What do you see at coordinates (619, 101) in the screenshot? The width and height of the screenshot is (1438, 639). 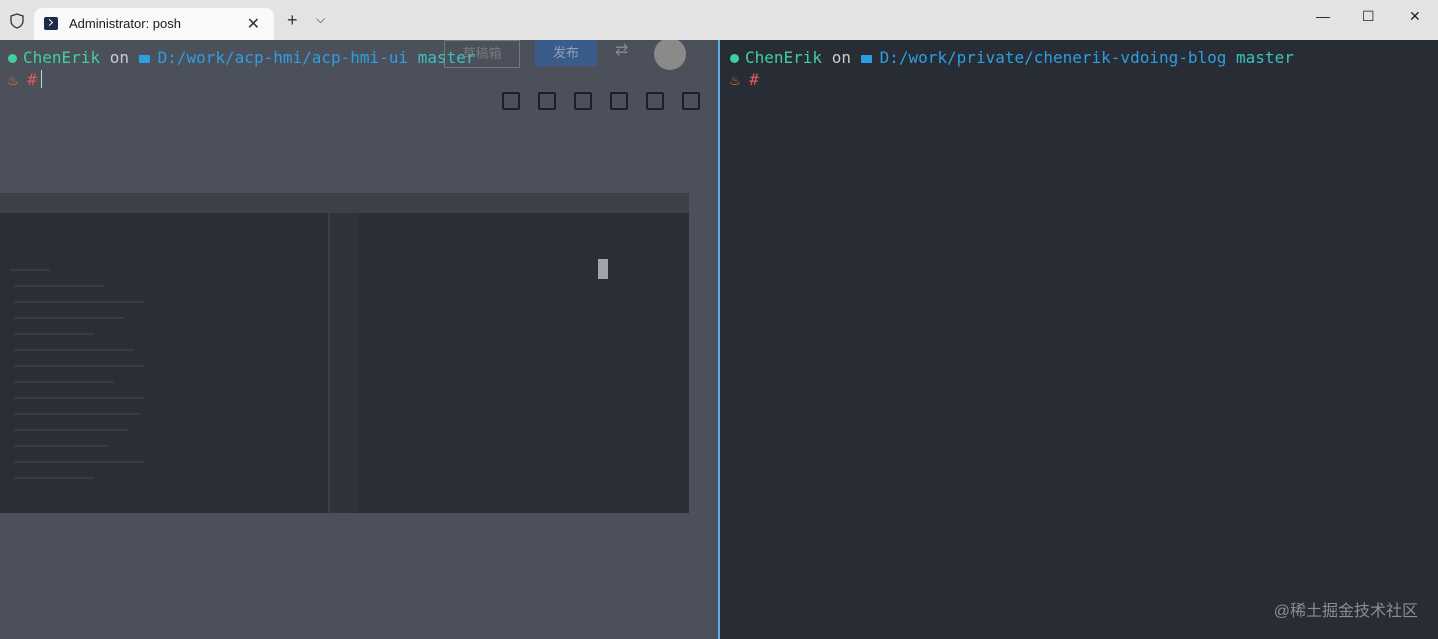 I see `split-icon` at bounding box center [619, 101].